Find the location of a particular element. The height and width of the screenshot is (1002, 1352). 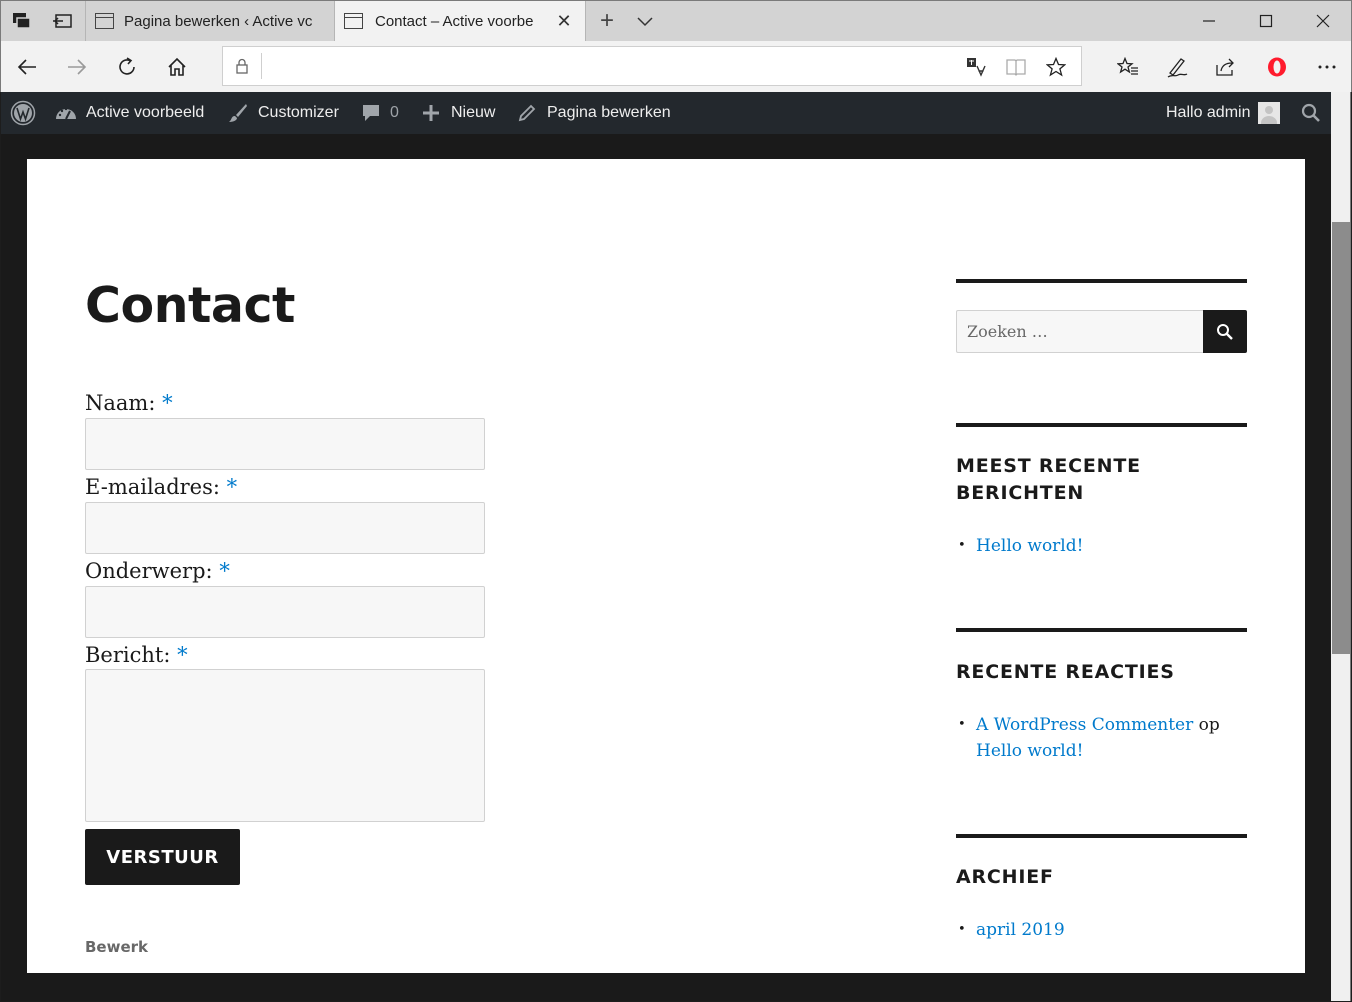

avatar is located at coordinates (1269, 113).